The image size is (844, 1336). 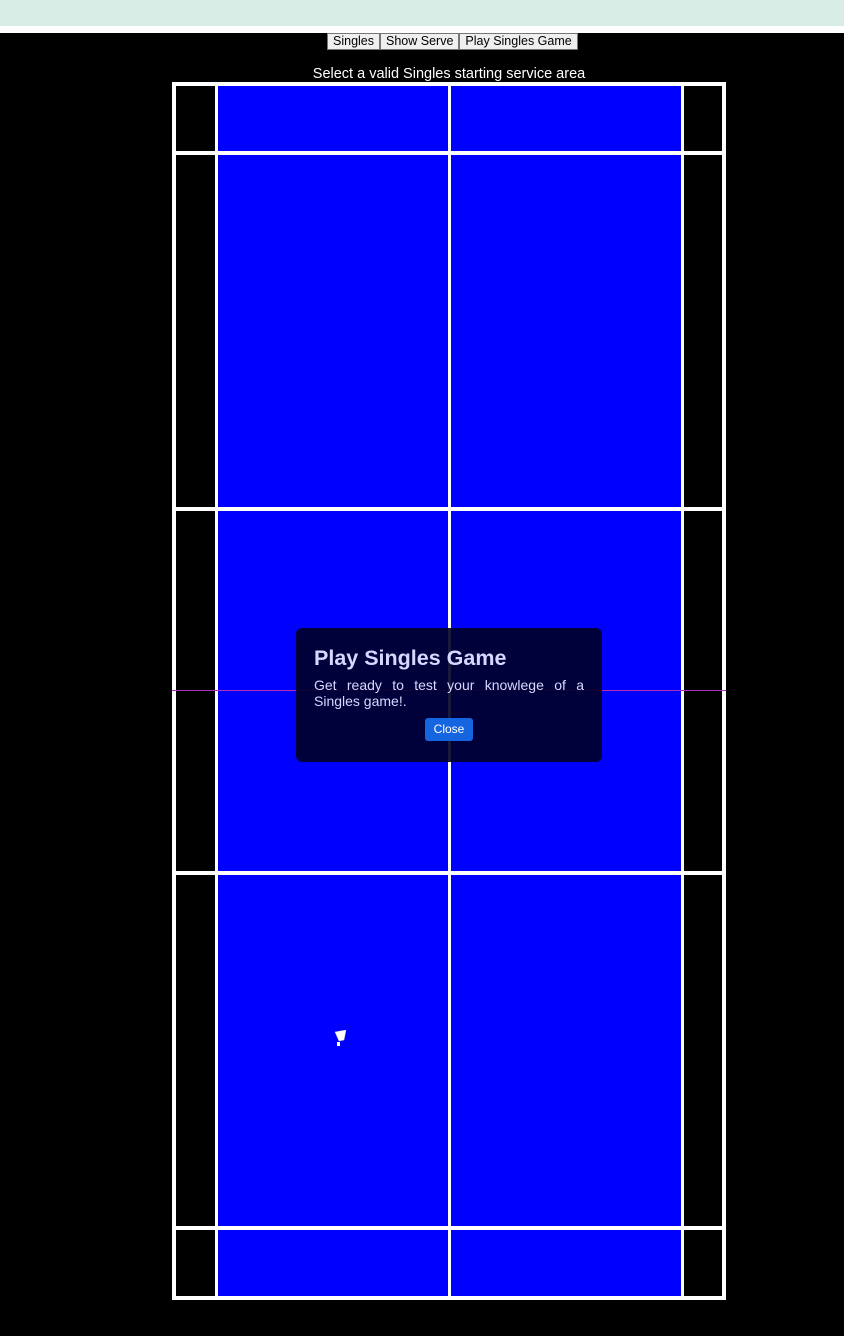 I want to click on court-area-service-bottom-right, so click(x=566, y=1050).